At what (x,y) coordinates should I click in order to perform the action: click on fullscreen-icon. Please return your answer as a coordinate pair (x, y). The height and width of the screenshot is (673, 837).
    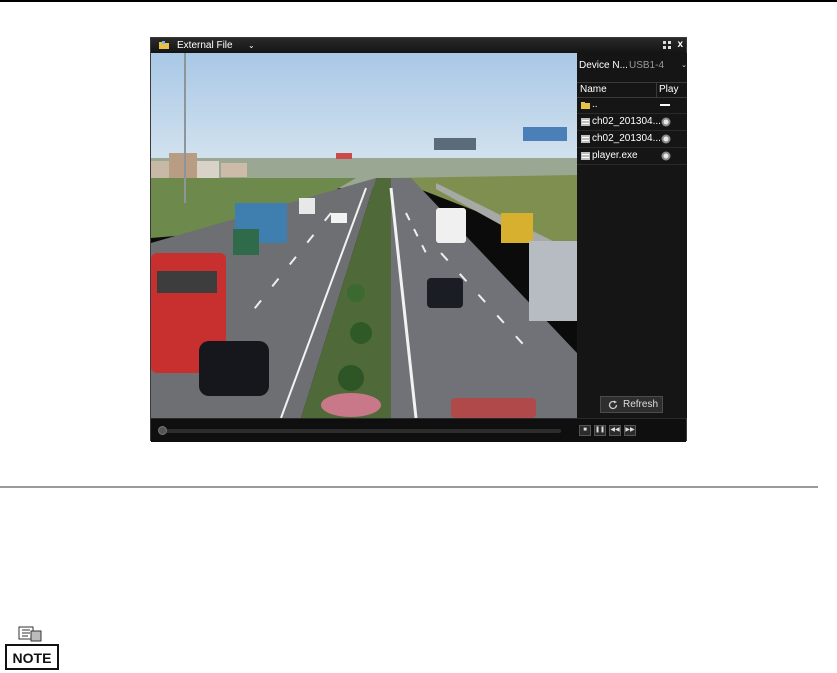
    Looking at the image, I should click on (667, 45).